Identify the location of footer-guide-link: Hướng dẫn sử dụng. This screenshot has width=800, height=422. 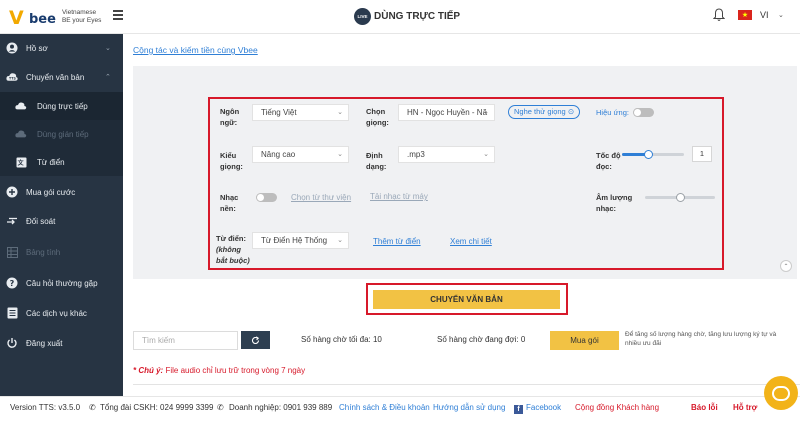
(469, 407).